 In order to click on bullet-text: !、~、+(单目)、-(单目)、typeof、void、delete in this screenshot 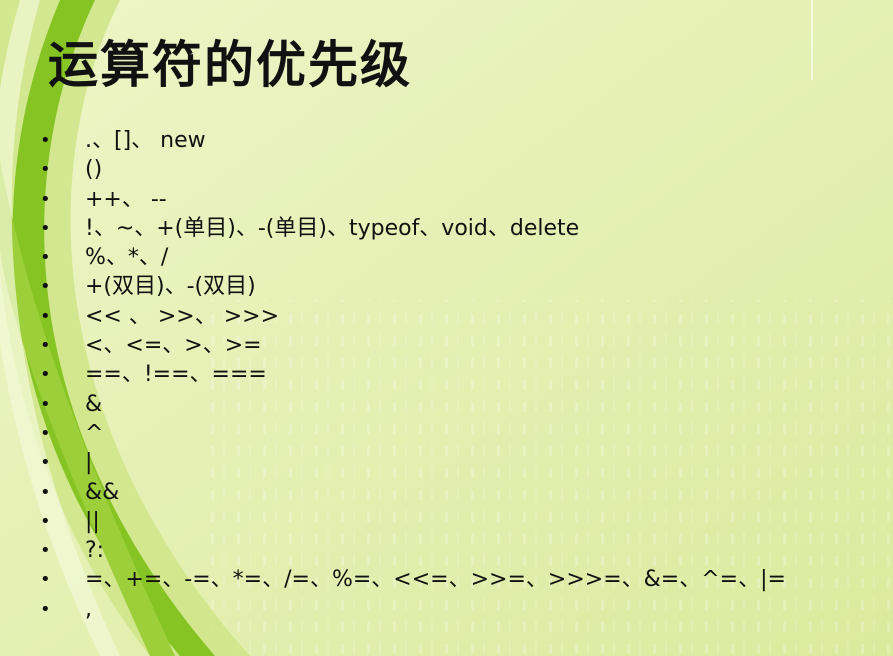, I will do `click(332, 228)`.